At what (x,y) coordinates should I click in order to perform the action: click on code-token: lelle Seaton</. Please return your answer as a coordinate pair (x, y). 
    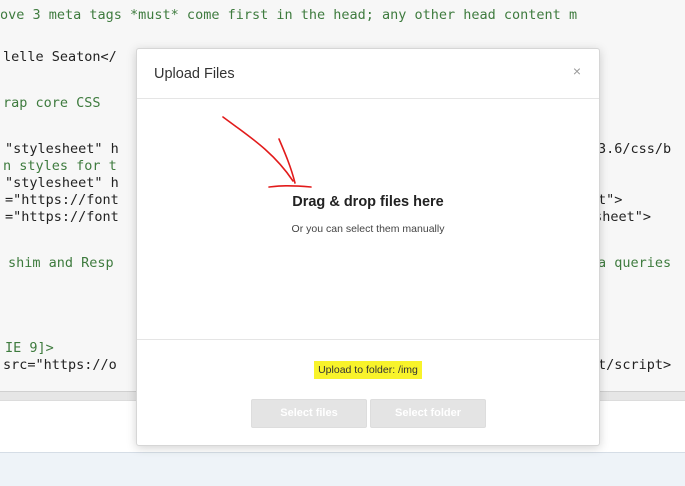
    Looking at the image, I should click on (60, 57).